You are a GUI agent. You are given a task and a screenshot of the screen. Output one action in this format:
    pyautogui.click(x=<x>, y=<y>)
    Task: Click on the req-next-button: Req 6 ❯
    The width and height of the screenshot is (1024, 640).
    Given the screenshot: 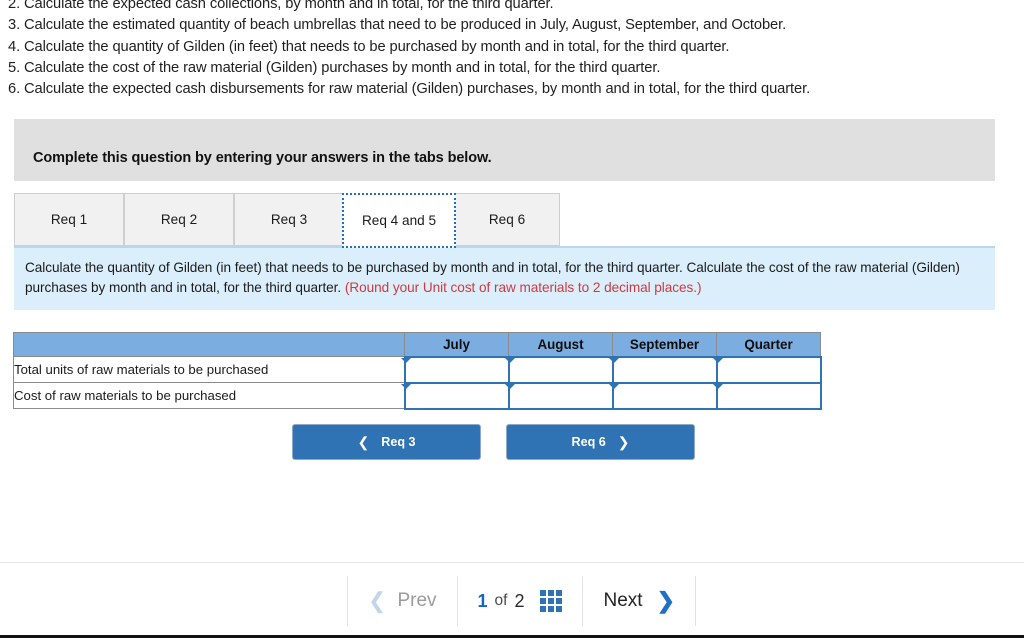 What is the action you would take?
    pyautogui.click(x=600, y=442)
    